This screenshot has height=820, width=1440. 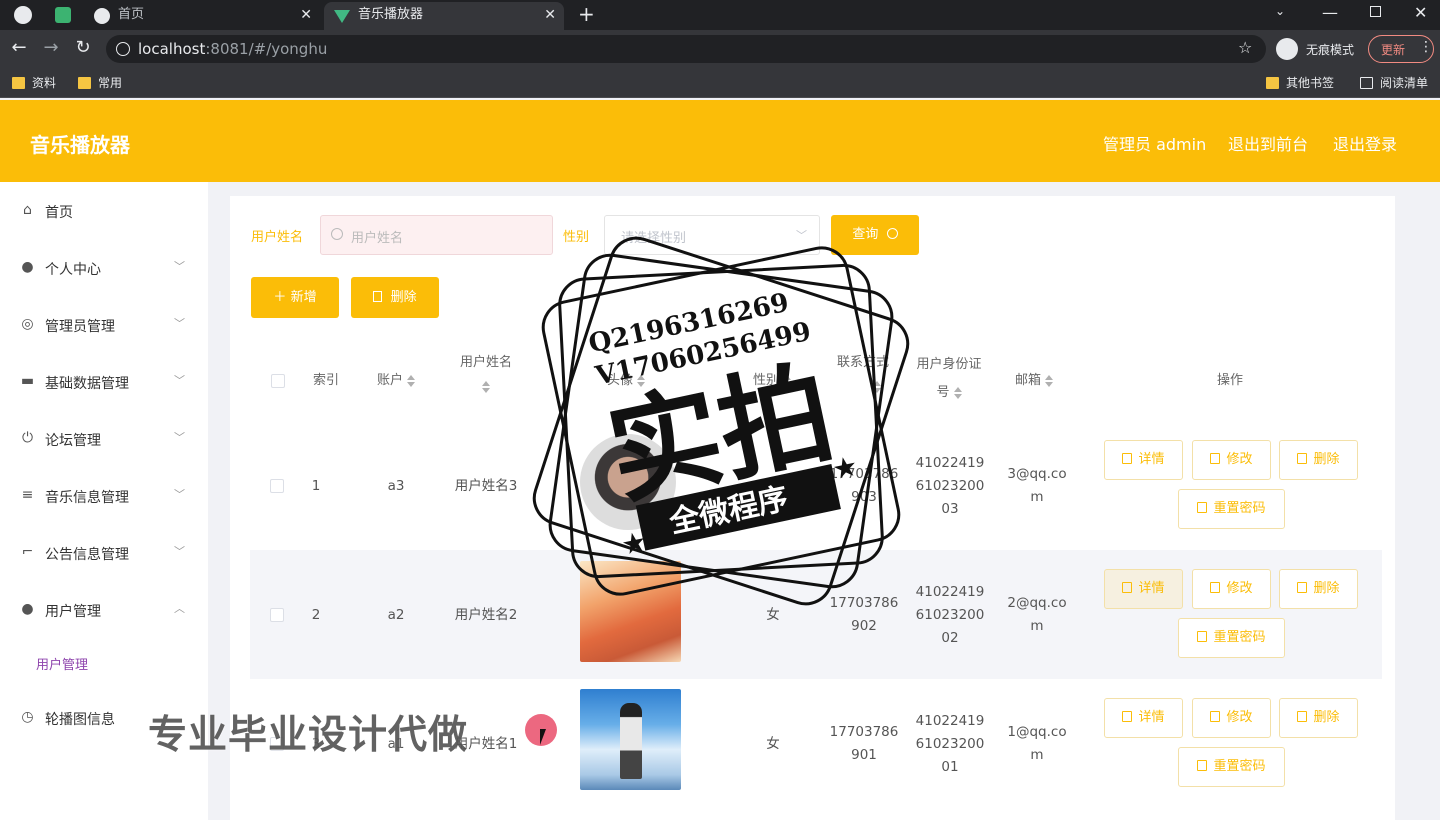 I want to click on maximize-button, so click(x=1375, y=11).